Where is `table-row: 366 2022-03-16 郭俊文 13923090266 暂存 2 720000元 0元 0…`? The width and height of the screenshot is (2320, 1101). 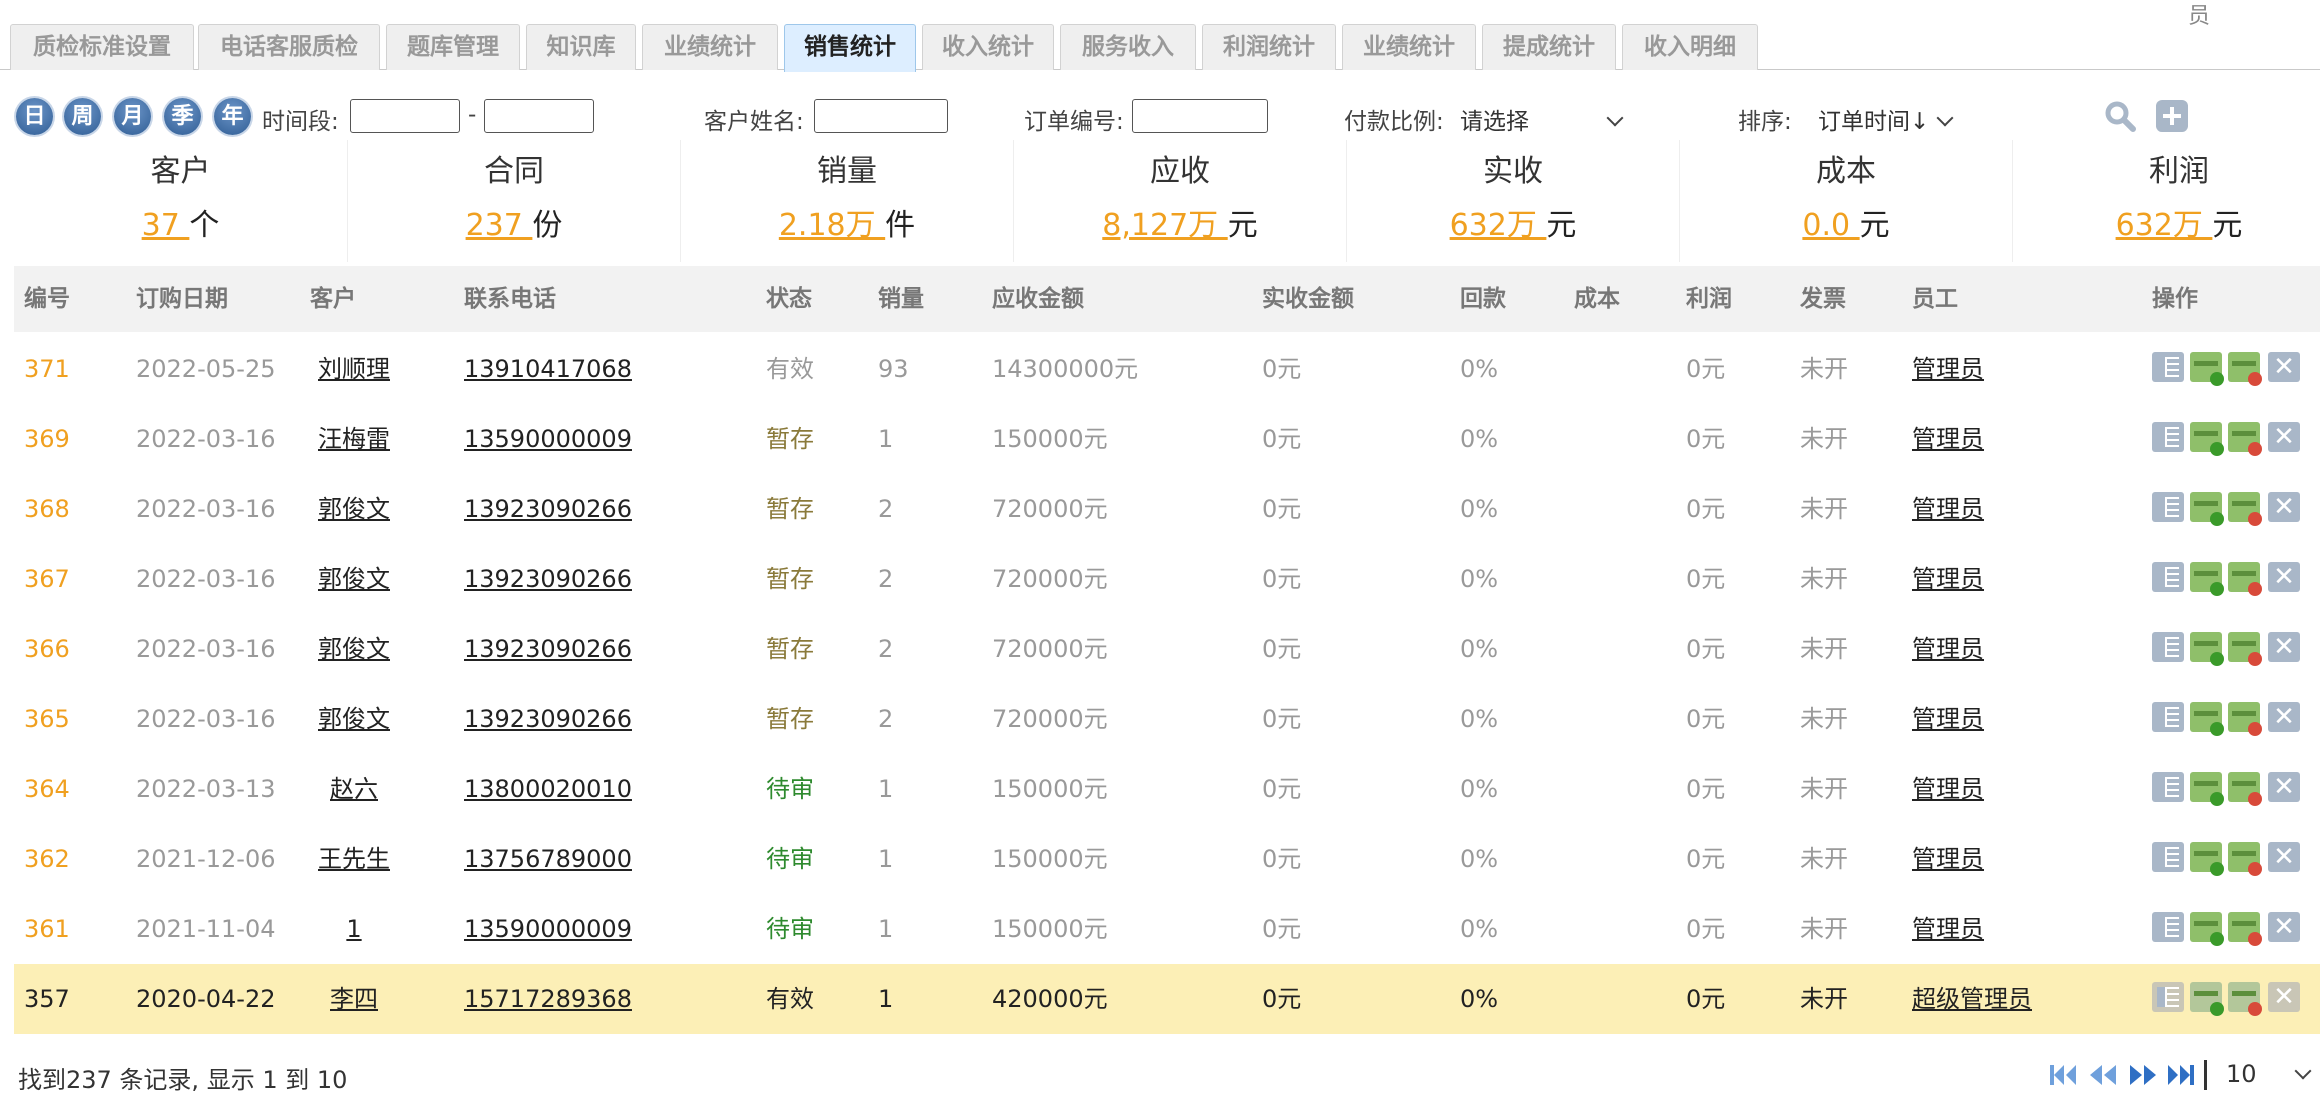
table-row: 366 2022-03-16 郭俊文 13923090266 暂存 2 720000元 0元 0… is located at coordinates (1167, 649).